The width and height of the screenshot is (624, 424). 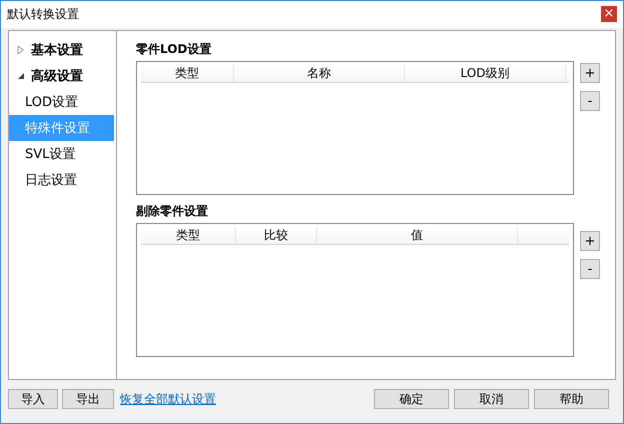 What do you see at coordinates (168, 399) in the screenshot?
I see `restore-defaults-link: 恢复全部默认设置` at bounding box center [168, 399].